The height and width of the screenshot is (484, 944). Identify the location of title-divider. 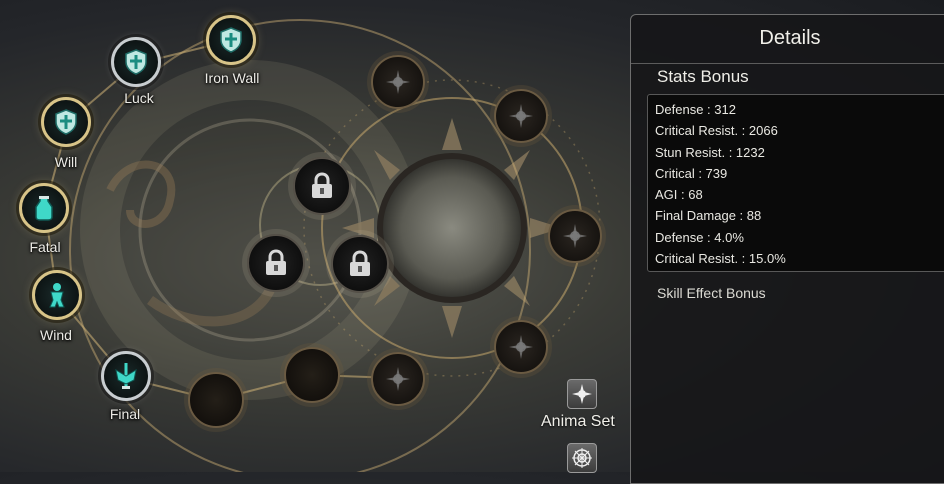
(787, 63).